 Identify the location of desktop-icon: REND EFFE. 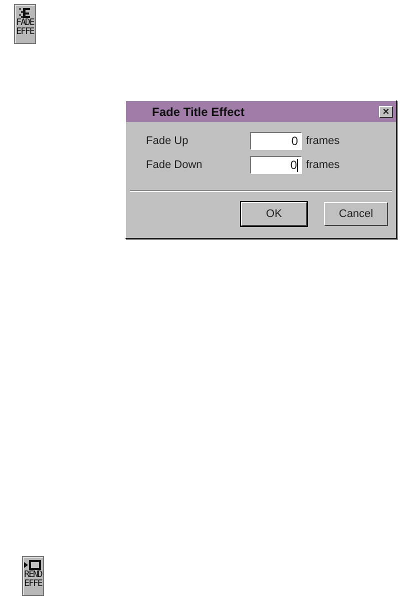
(33, 576).